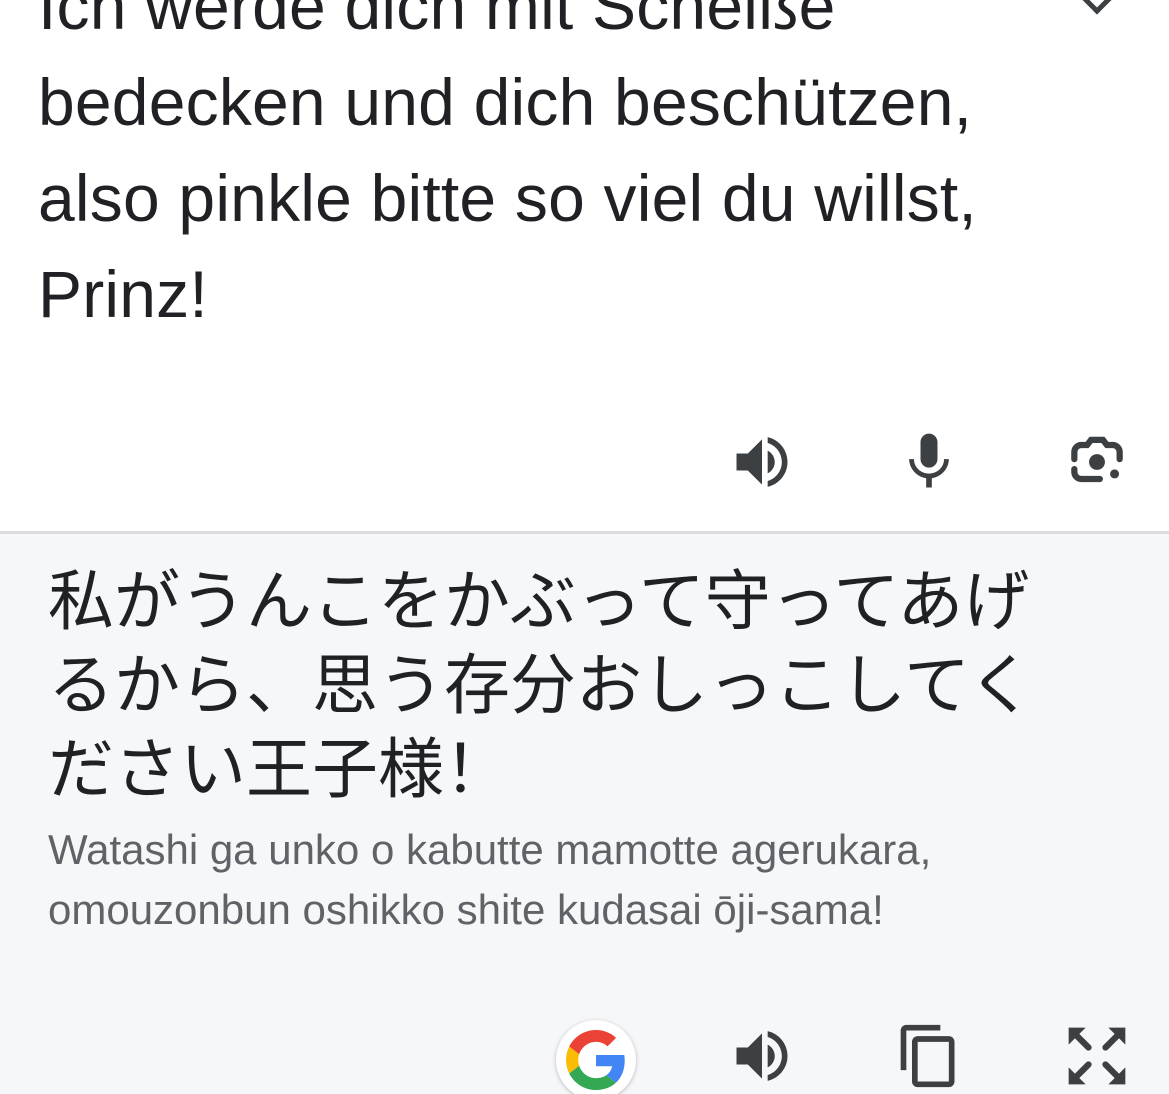  Describe the element at coordinates (1097, 7) in the screenshot. I see `close-icon` at that location.